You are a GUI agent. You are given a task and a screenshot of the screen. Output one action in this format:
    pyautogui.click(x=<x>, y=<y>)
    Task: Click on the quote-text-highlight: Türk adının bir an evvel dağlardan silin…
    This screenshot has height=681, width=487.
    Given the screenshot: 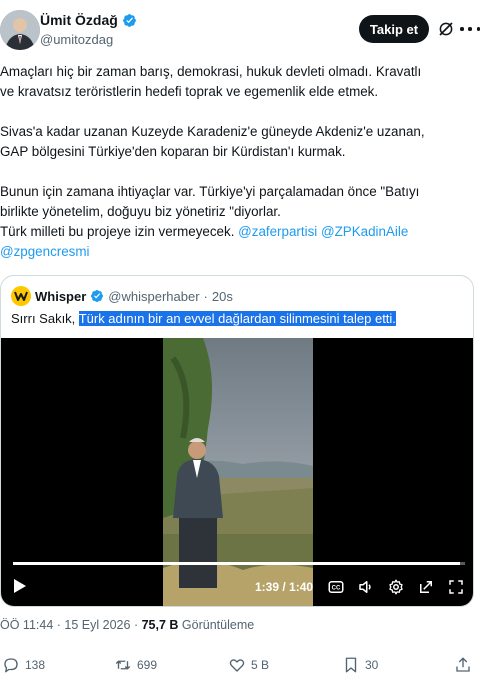 What is the action you would take?
    pyautogui.click(x=237, y=318)
    